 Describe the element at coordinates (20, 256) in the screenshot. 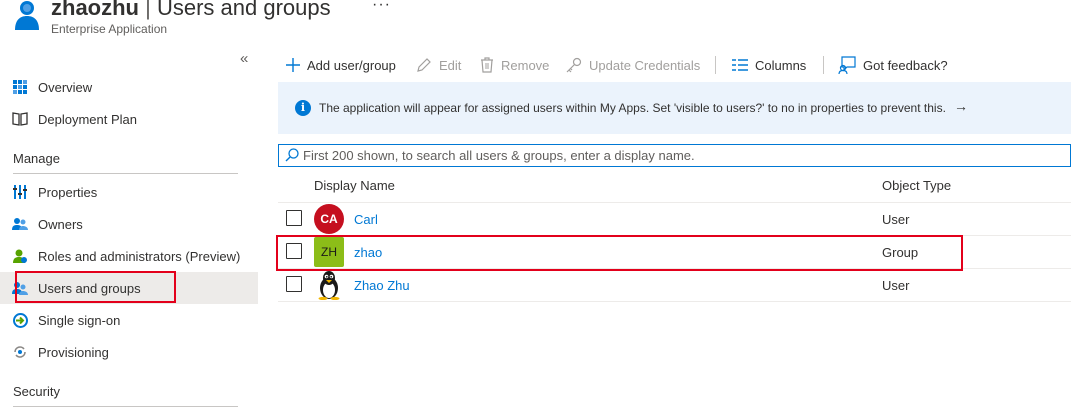

I see `roles-icon` at that location.